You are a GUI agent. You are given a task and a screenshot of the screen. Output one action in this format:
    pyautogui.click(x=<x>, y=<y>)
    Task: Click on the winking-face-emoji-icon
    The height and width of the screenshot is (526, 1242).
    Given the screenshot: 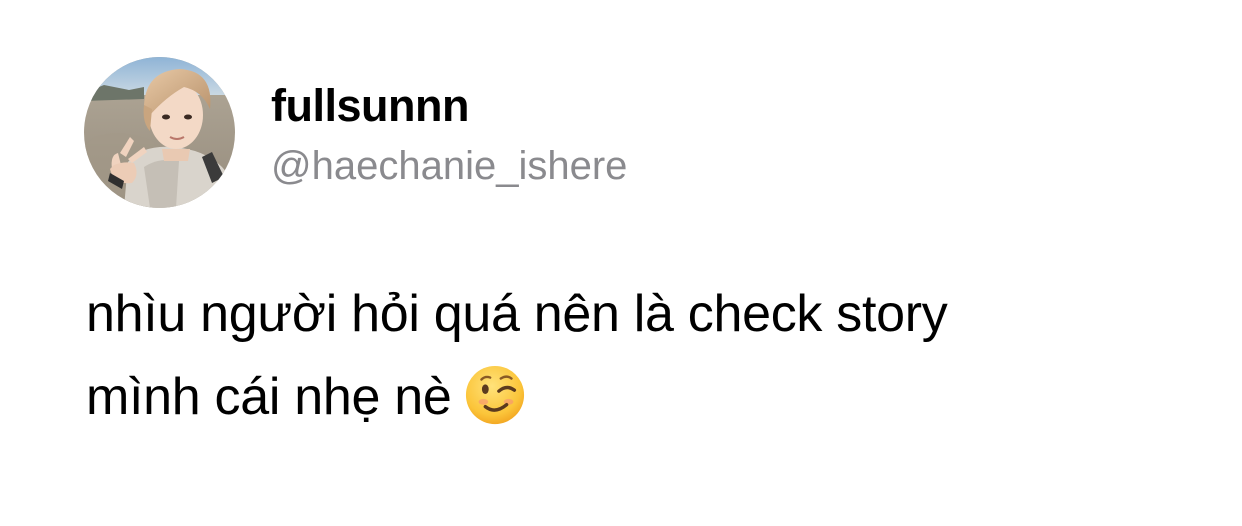 What is the action you would take?
    pyautogui.click(x=494, y=395)
    